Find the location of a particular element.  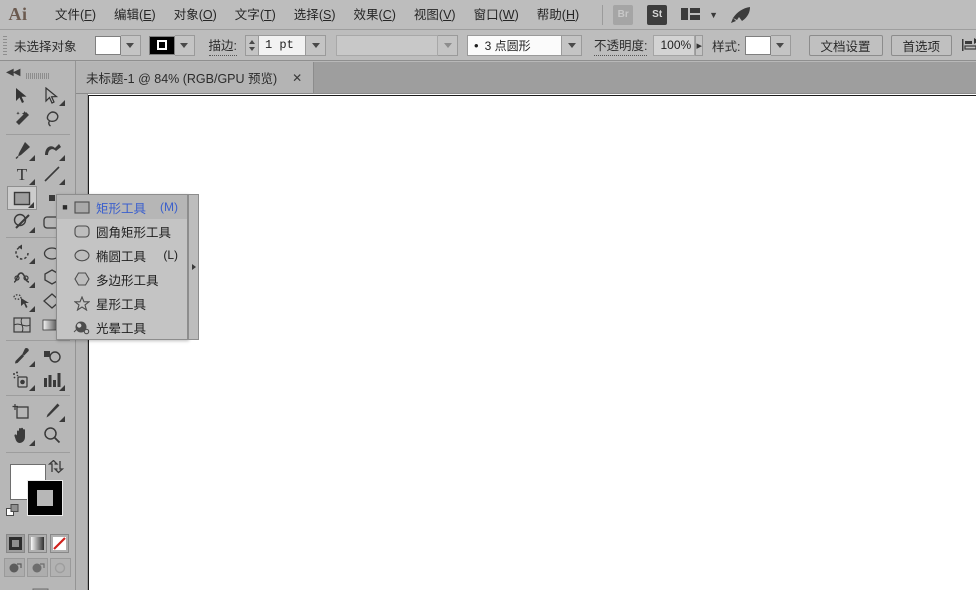

graphic-style-swatch is located at coordinates (757, 45).